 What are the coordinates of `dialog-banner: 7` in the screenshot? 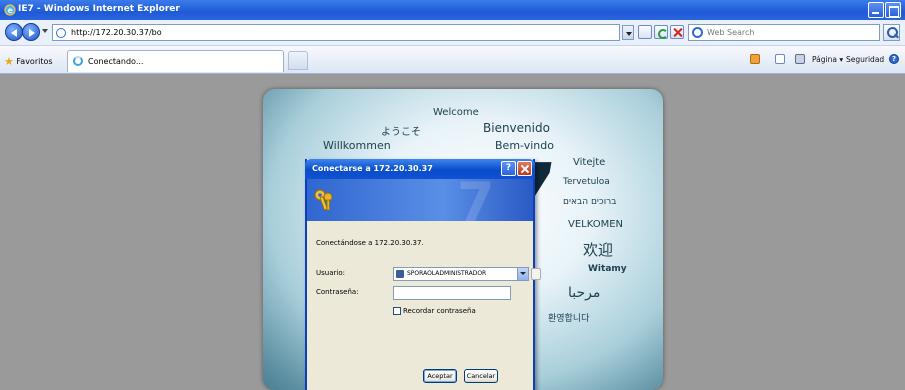 It's located at (420, 200).